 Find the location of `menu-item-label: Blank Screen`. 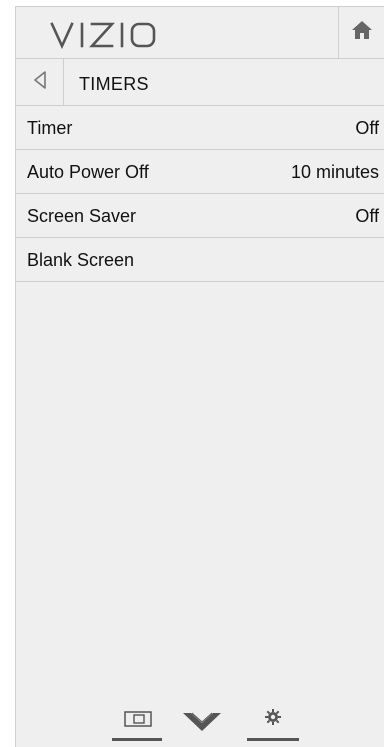

menu-item-label: Blank Screen is located at coordinates (81, 260).